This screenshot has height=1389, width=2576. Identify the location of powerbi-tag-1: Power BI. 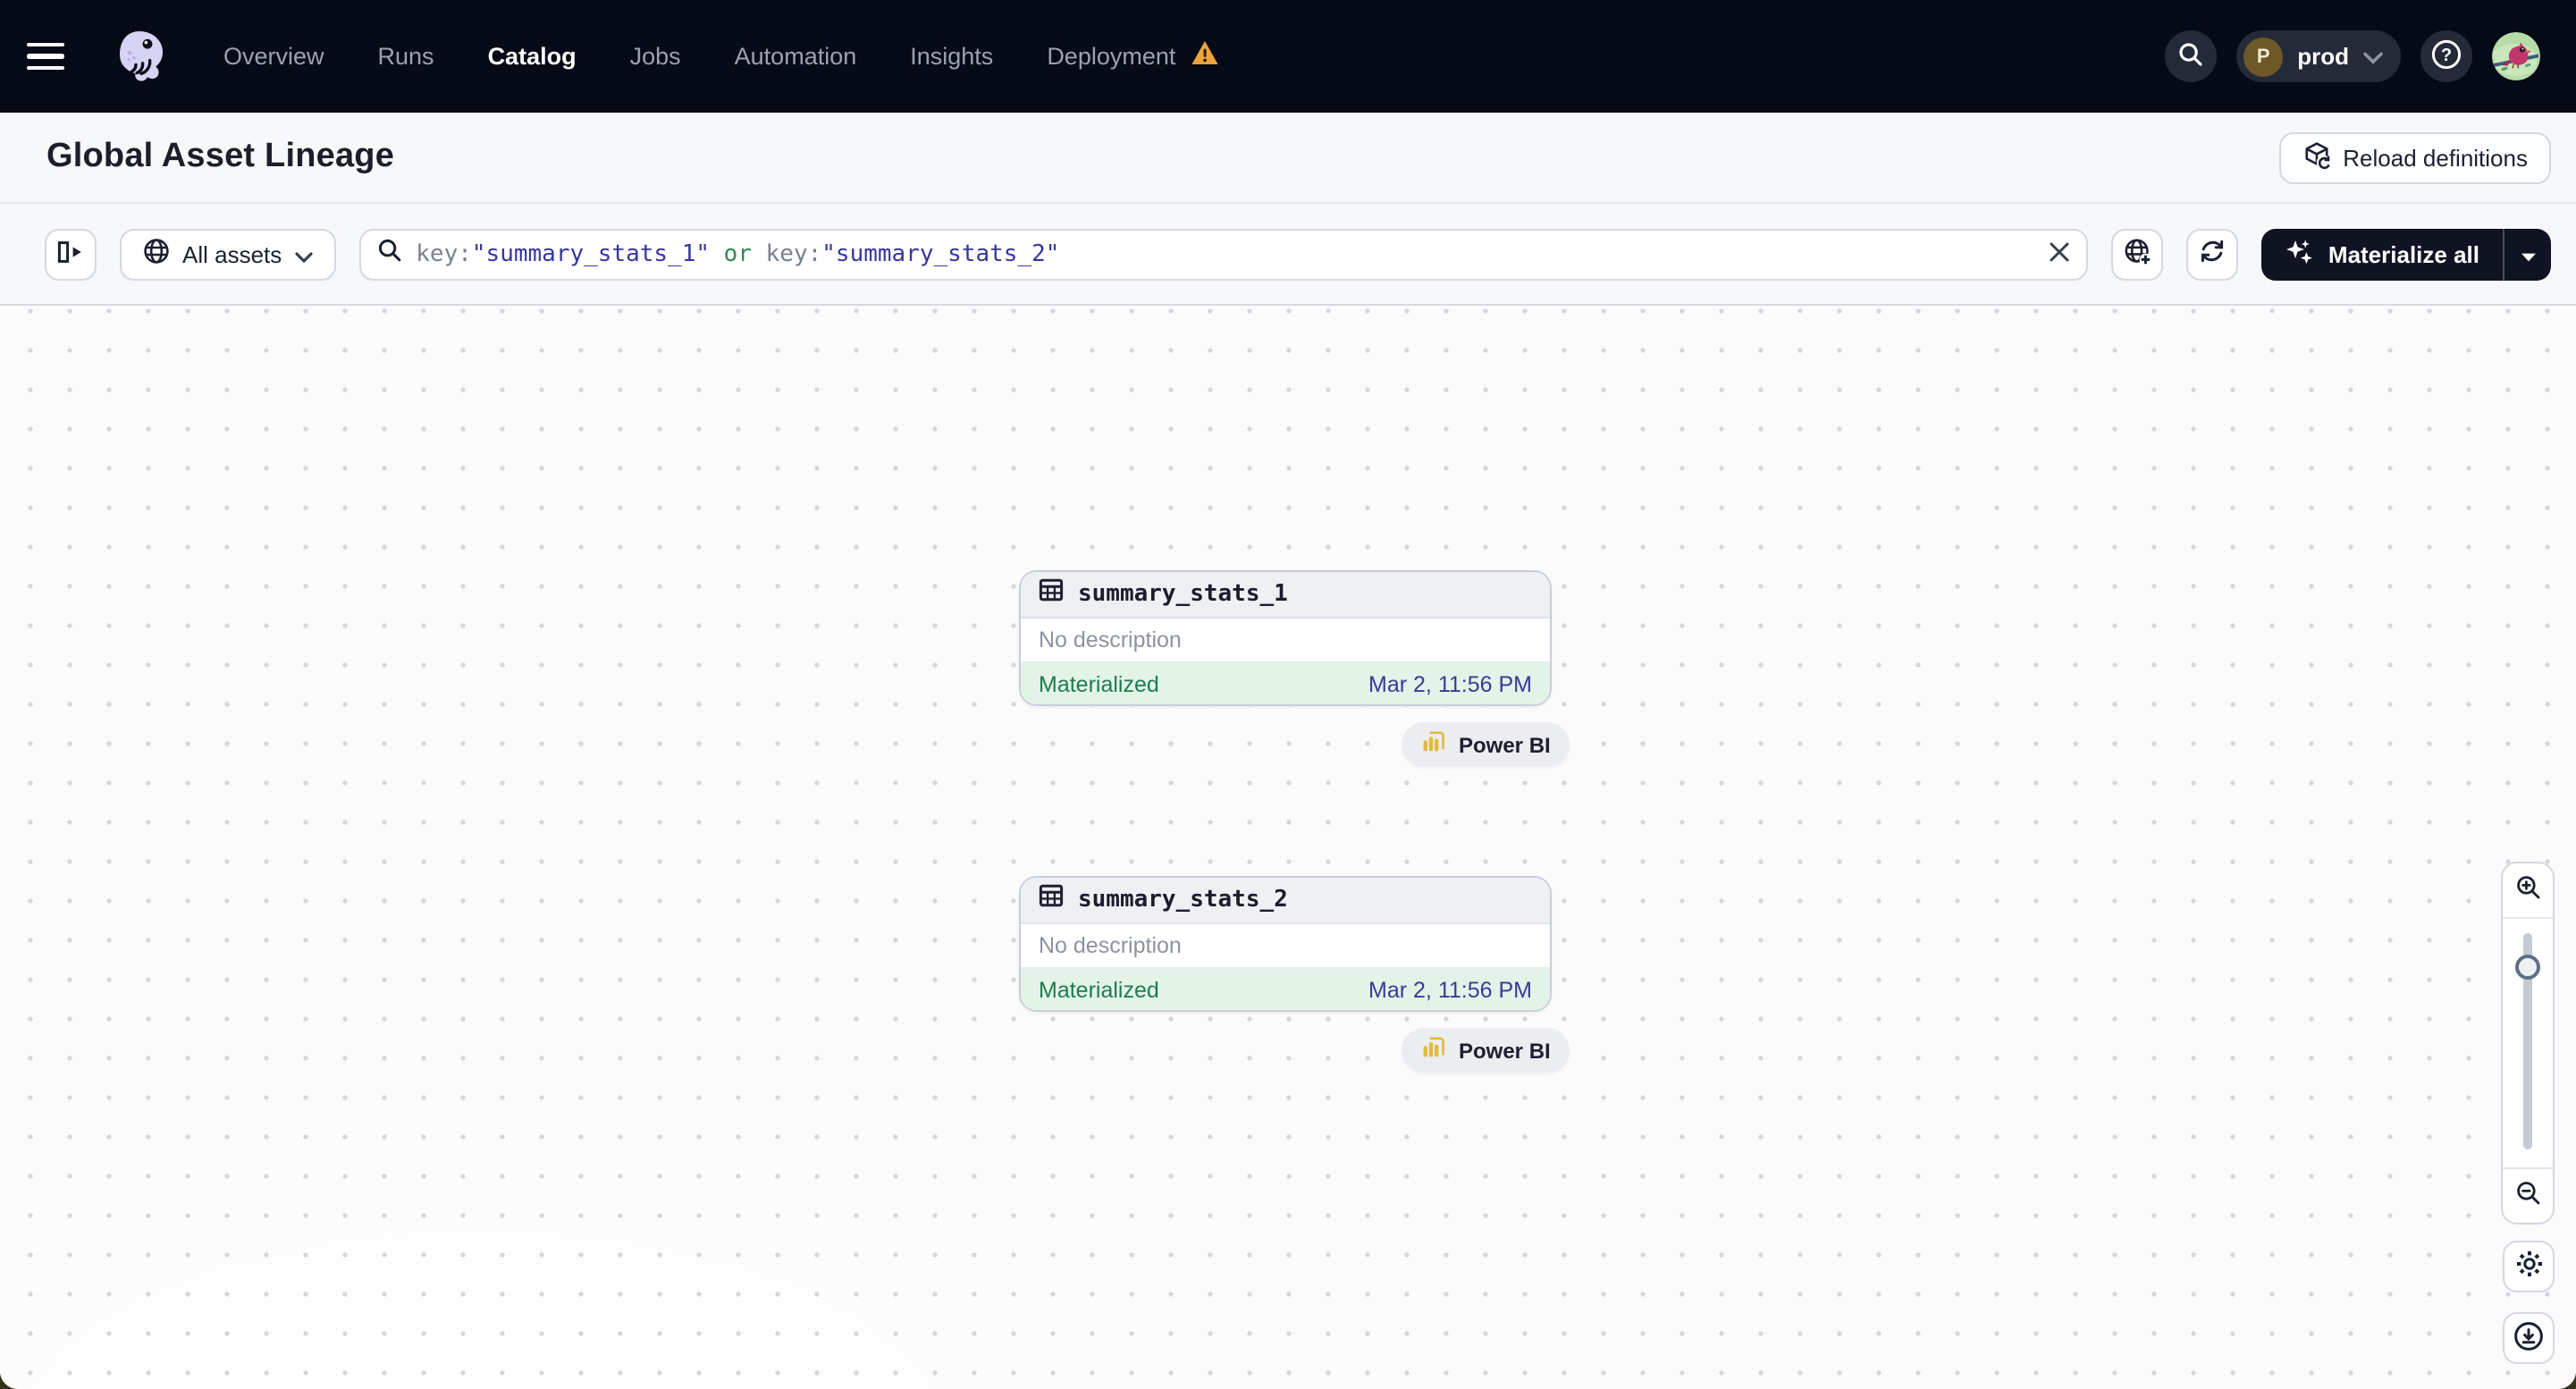
(1486, 744).